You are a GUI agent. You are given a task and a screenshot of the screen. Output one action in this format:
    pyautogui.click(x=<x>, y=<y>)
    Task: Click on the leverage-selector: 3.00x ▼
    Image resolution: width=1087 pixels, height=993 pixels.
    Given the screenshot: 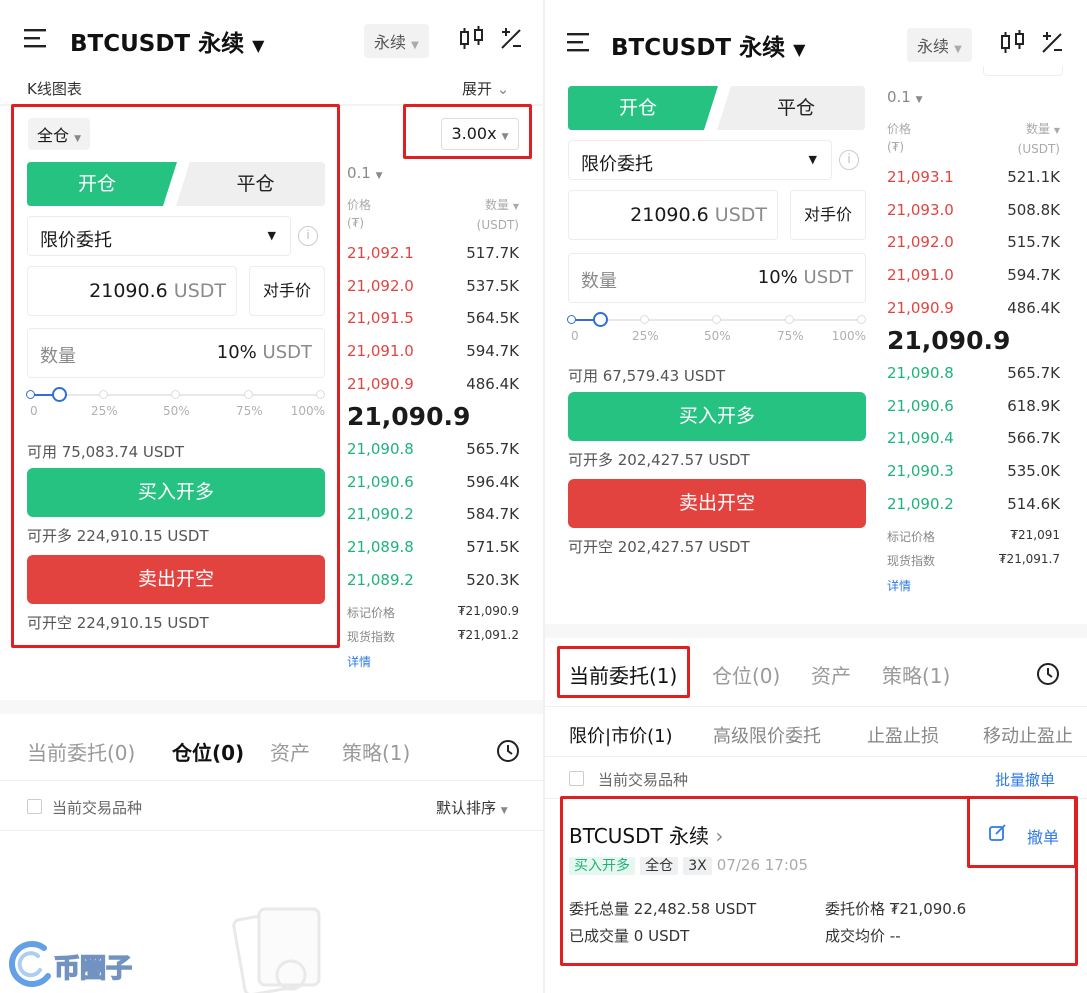 What is the action you would take?
    pyautogui.click(x=480, y=134)
    